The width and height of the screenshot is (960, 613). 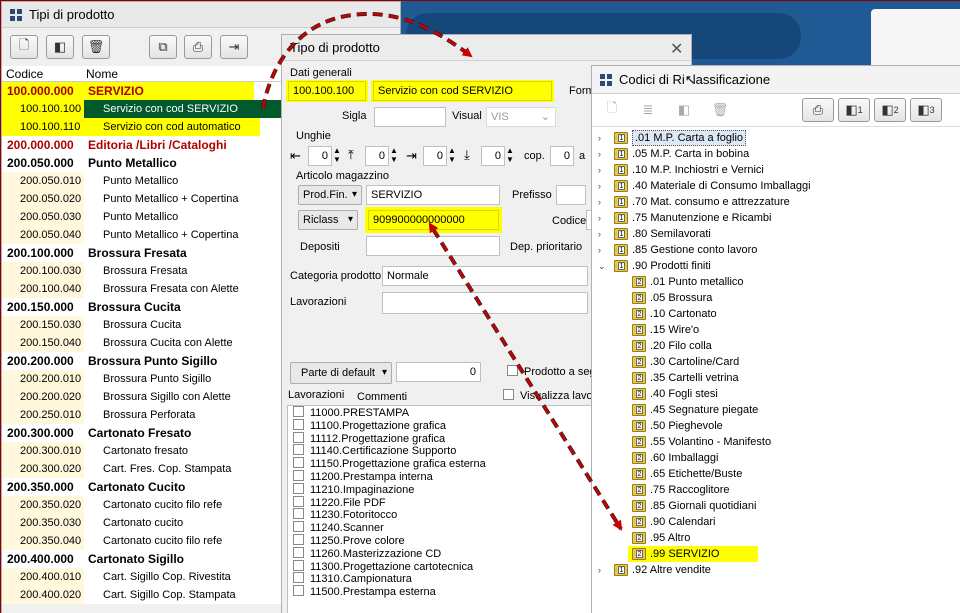 What do you see at coordinates (776, 154) in the screenshot?
I see `tree-node: › 1 .05 M.P. Carta in bobina` at bounding box center [776, 154].